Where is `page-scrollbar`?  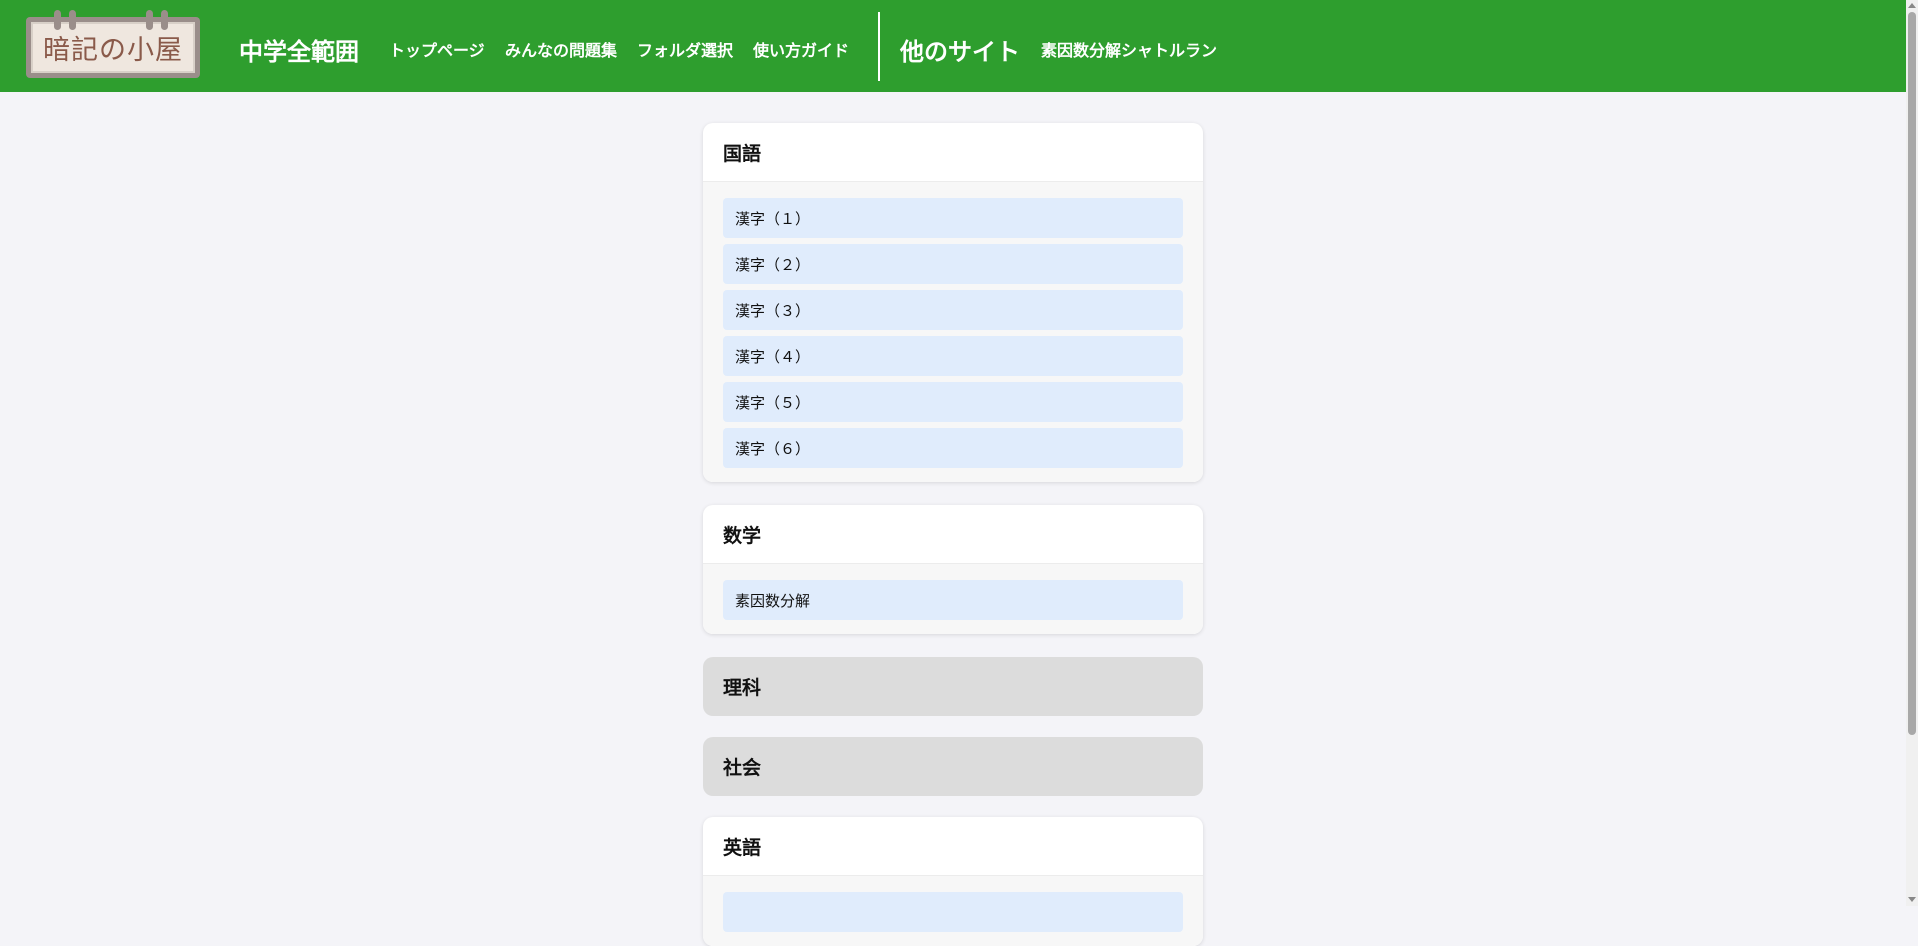
page-scrollbar is located at coordinates (1912, 453).